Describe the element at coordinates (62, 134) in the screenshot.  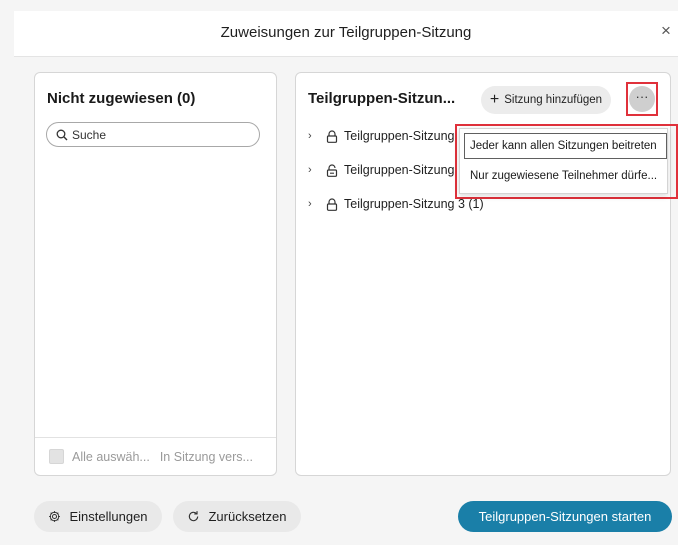
I see `search-icon` at that location.